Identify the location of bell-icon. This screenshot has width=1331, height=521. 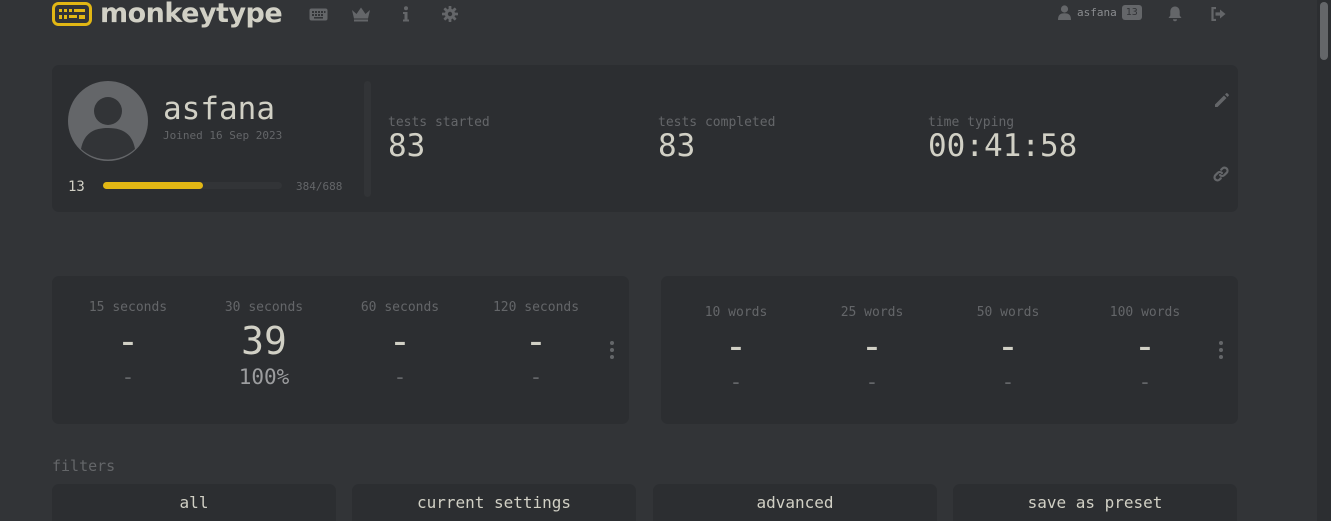
(1175, 14).